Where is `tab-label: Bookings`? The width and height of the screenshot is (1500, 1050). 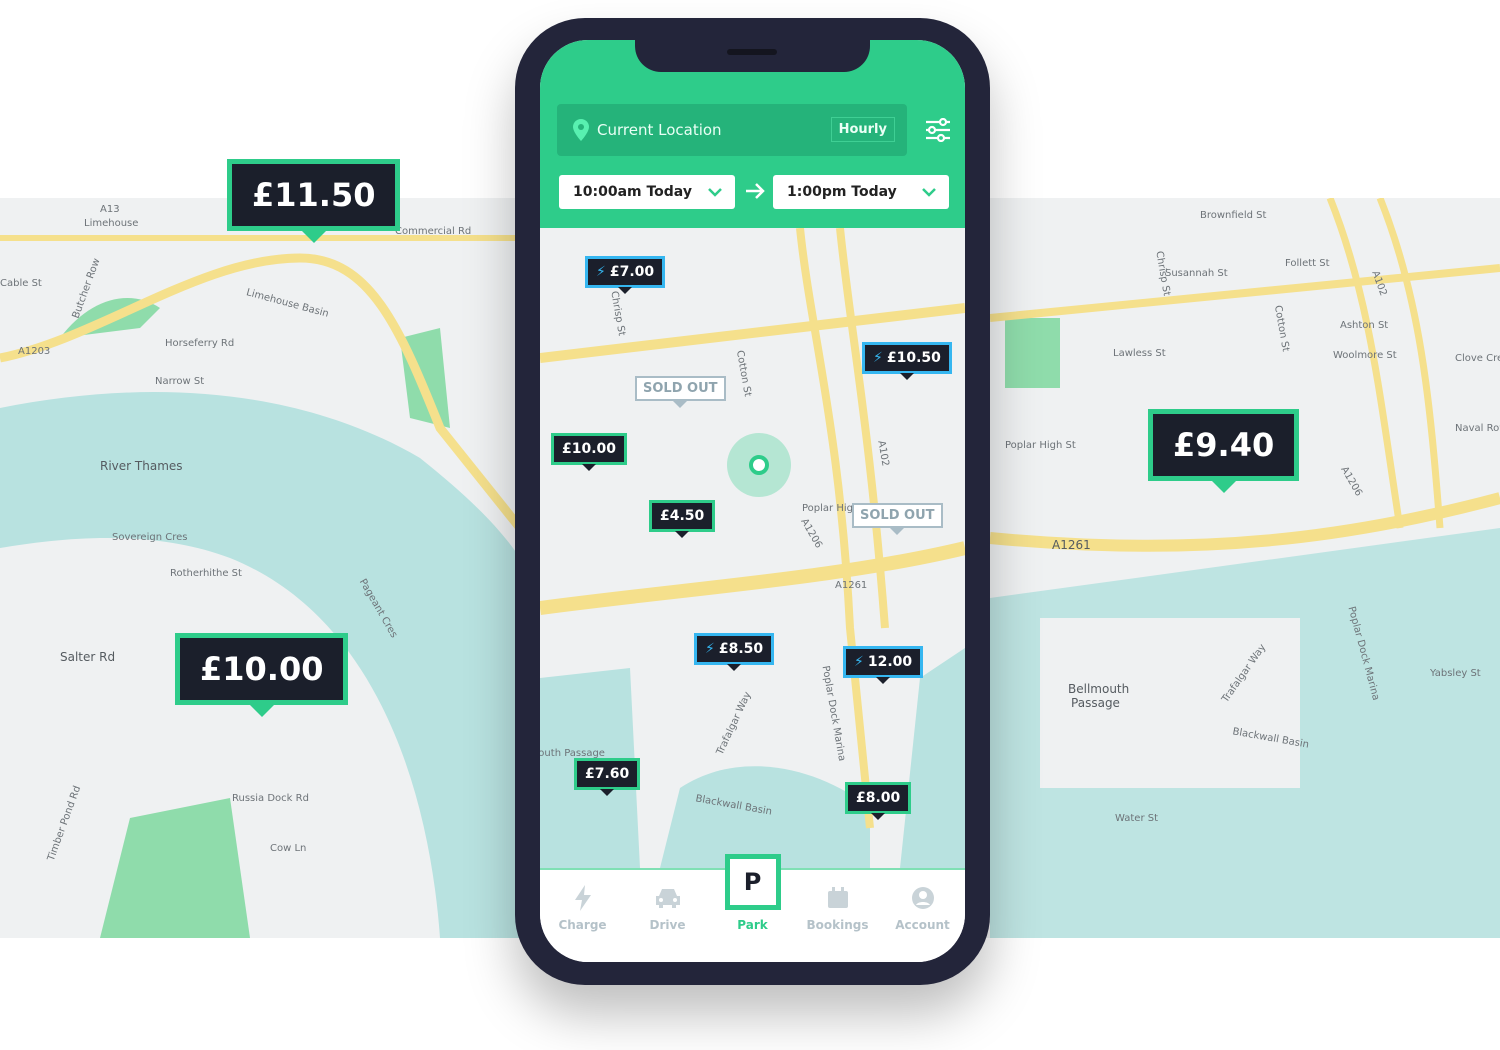
tab-label: Bookings is located at coordinates (837, 925).